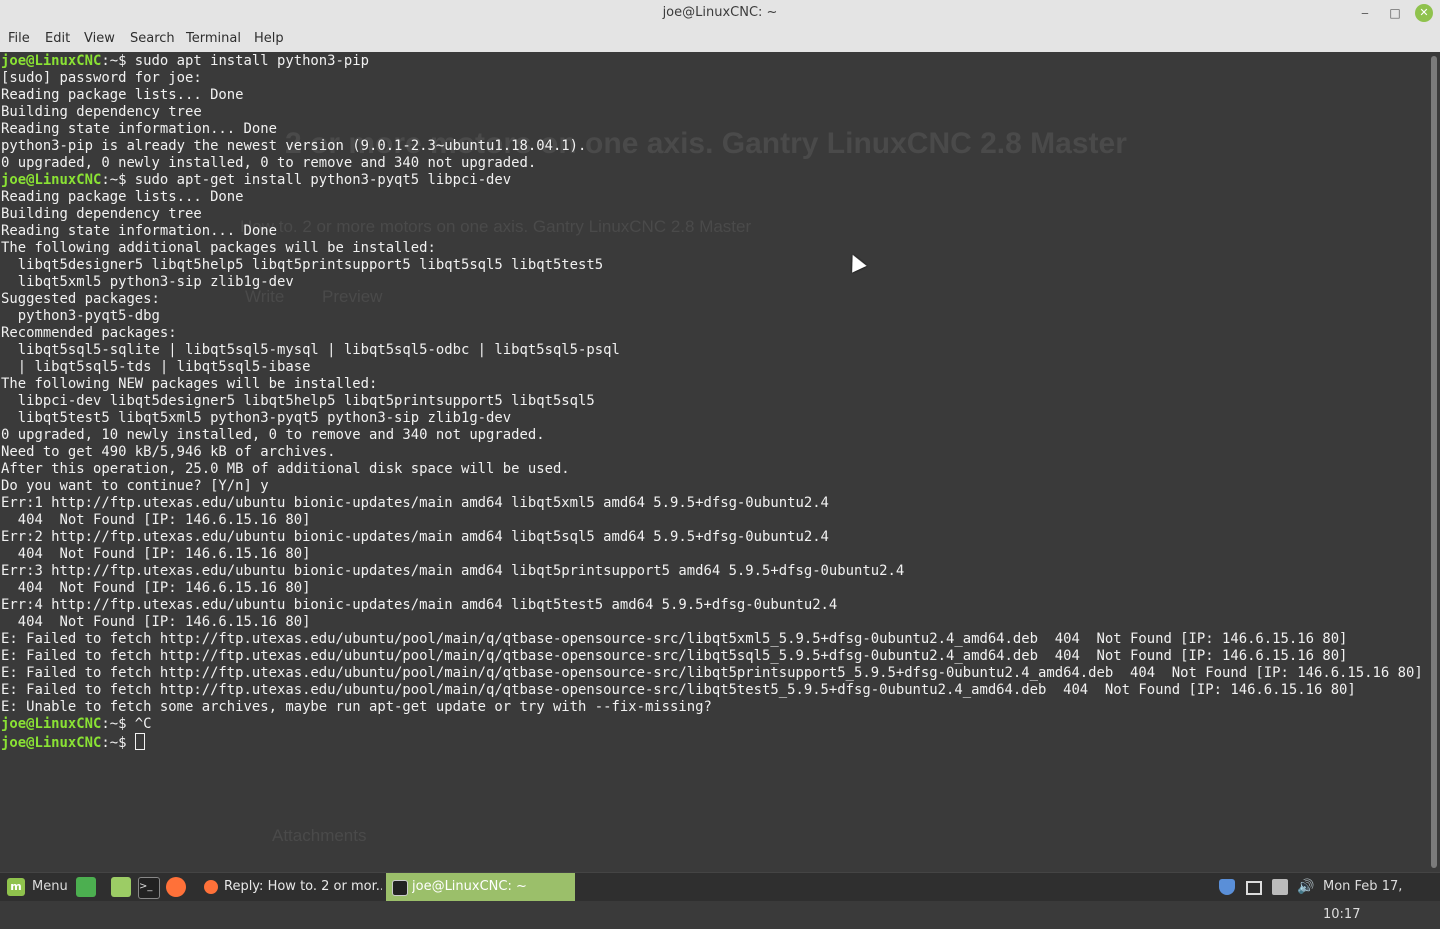  Describe the element at coordinates (213, 38) in the screenshot. I see `menu-terminal: Terminal` at that location.